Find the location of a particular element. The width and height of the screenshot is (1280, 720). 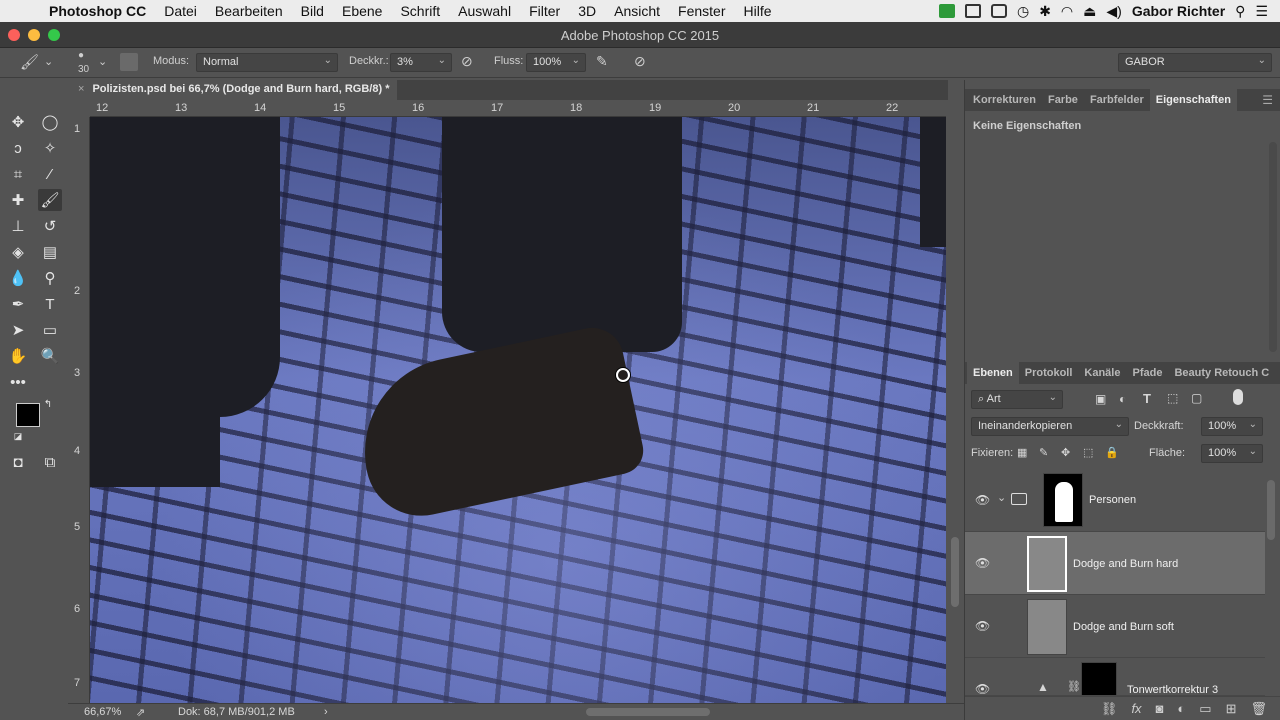

more-tools-icon: ••• is located at coordinates (18, 382).